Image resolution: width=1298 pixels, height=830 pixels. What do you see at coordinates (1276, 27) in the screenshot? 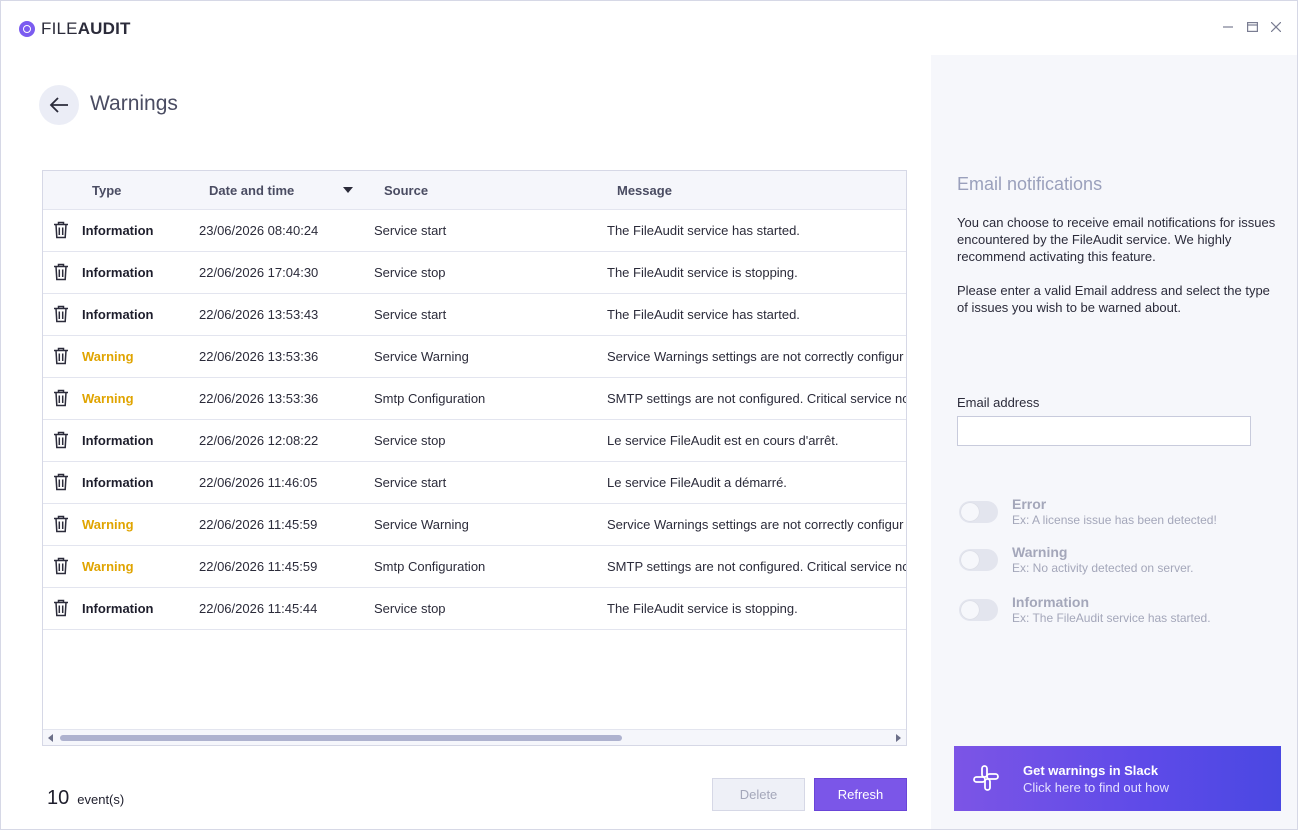
I see `close-icon` at bounding box center [1276, 27].